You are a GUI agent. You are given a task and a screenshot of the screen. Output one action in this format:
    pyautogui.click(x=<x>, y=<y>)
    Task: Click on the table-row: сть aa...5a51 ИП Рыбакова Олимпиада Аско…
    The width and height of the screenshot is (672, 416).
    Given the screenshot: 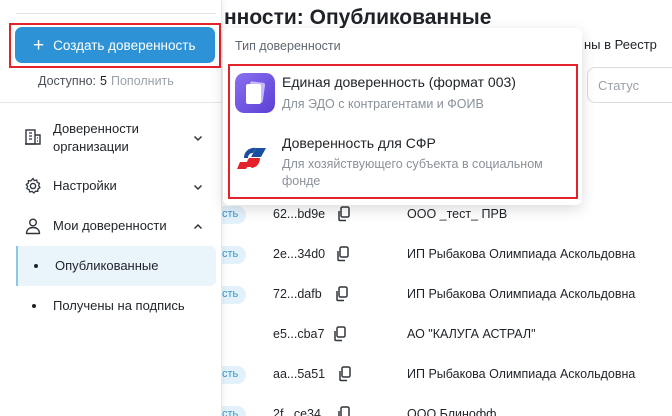 What is the action you would take?
    pyautogui.click(x=443, y=376)
    